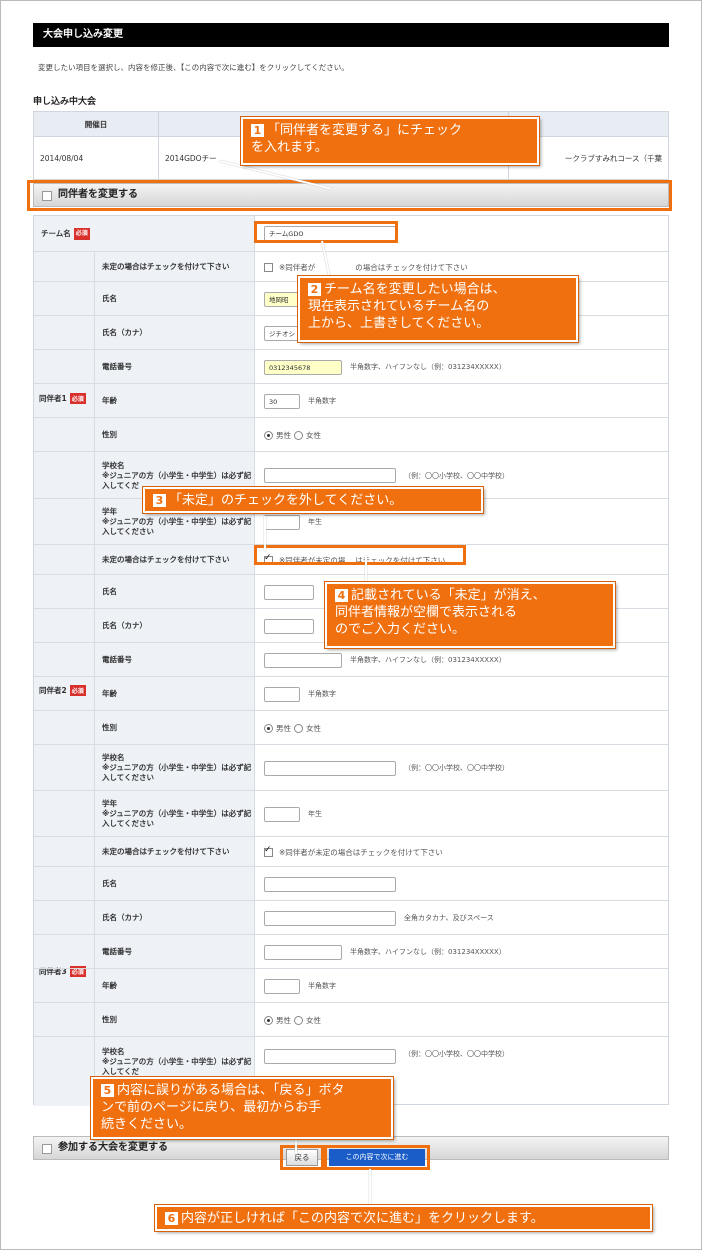  What do you see at coordinates (330, 768) in the screenshot?
I see `c2-school-input` at bounding box center [330, 768].